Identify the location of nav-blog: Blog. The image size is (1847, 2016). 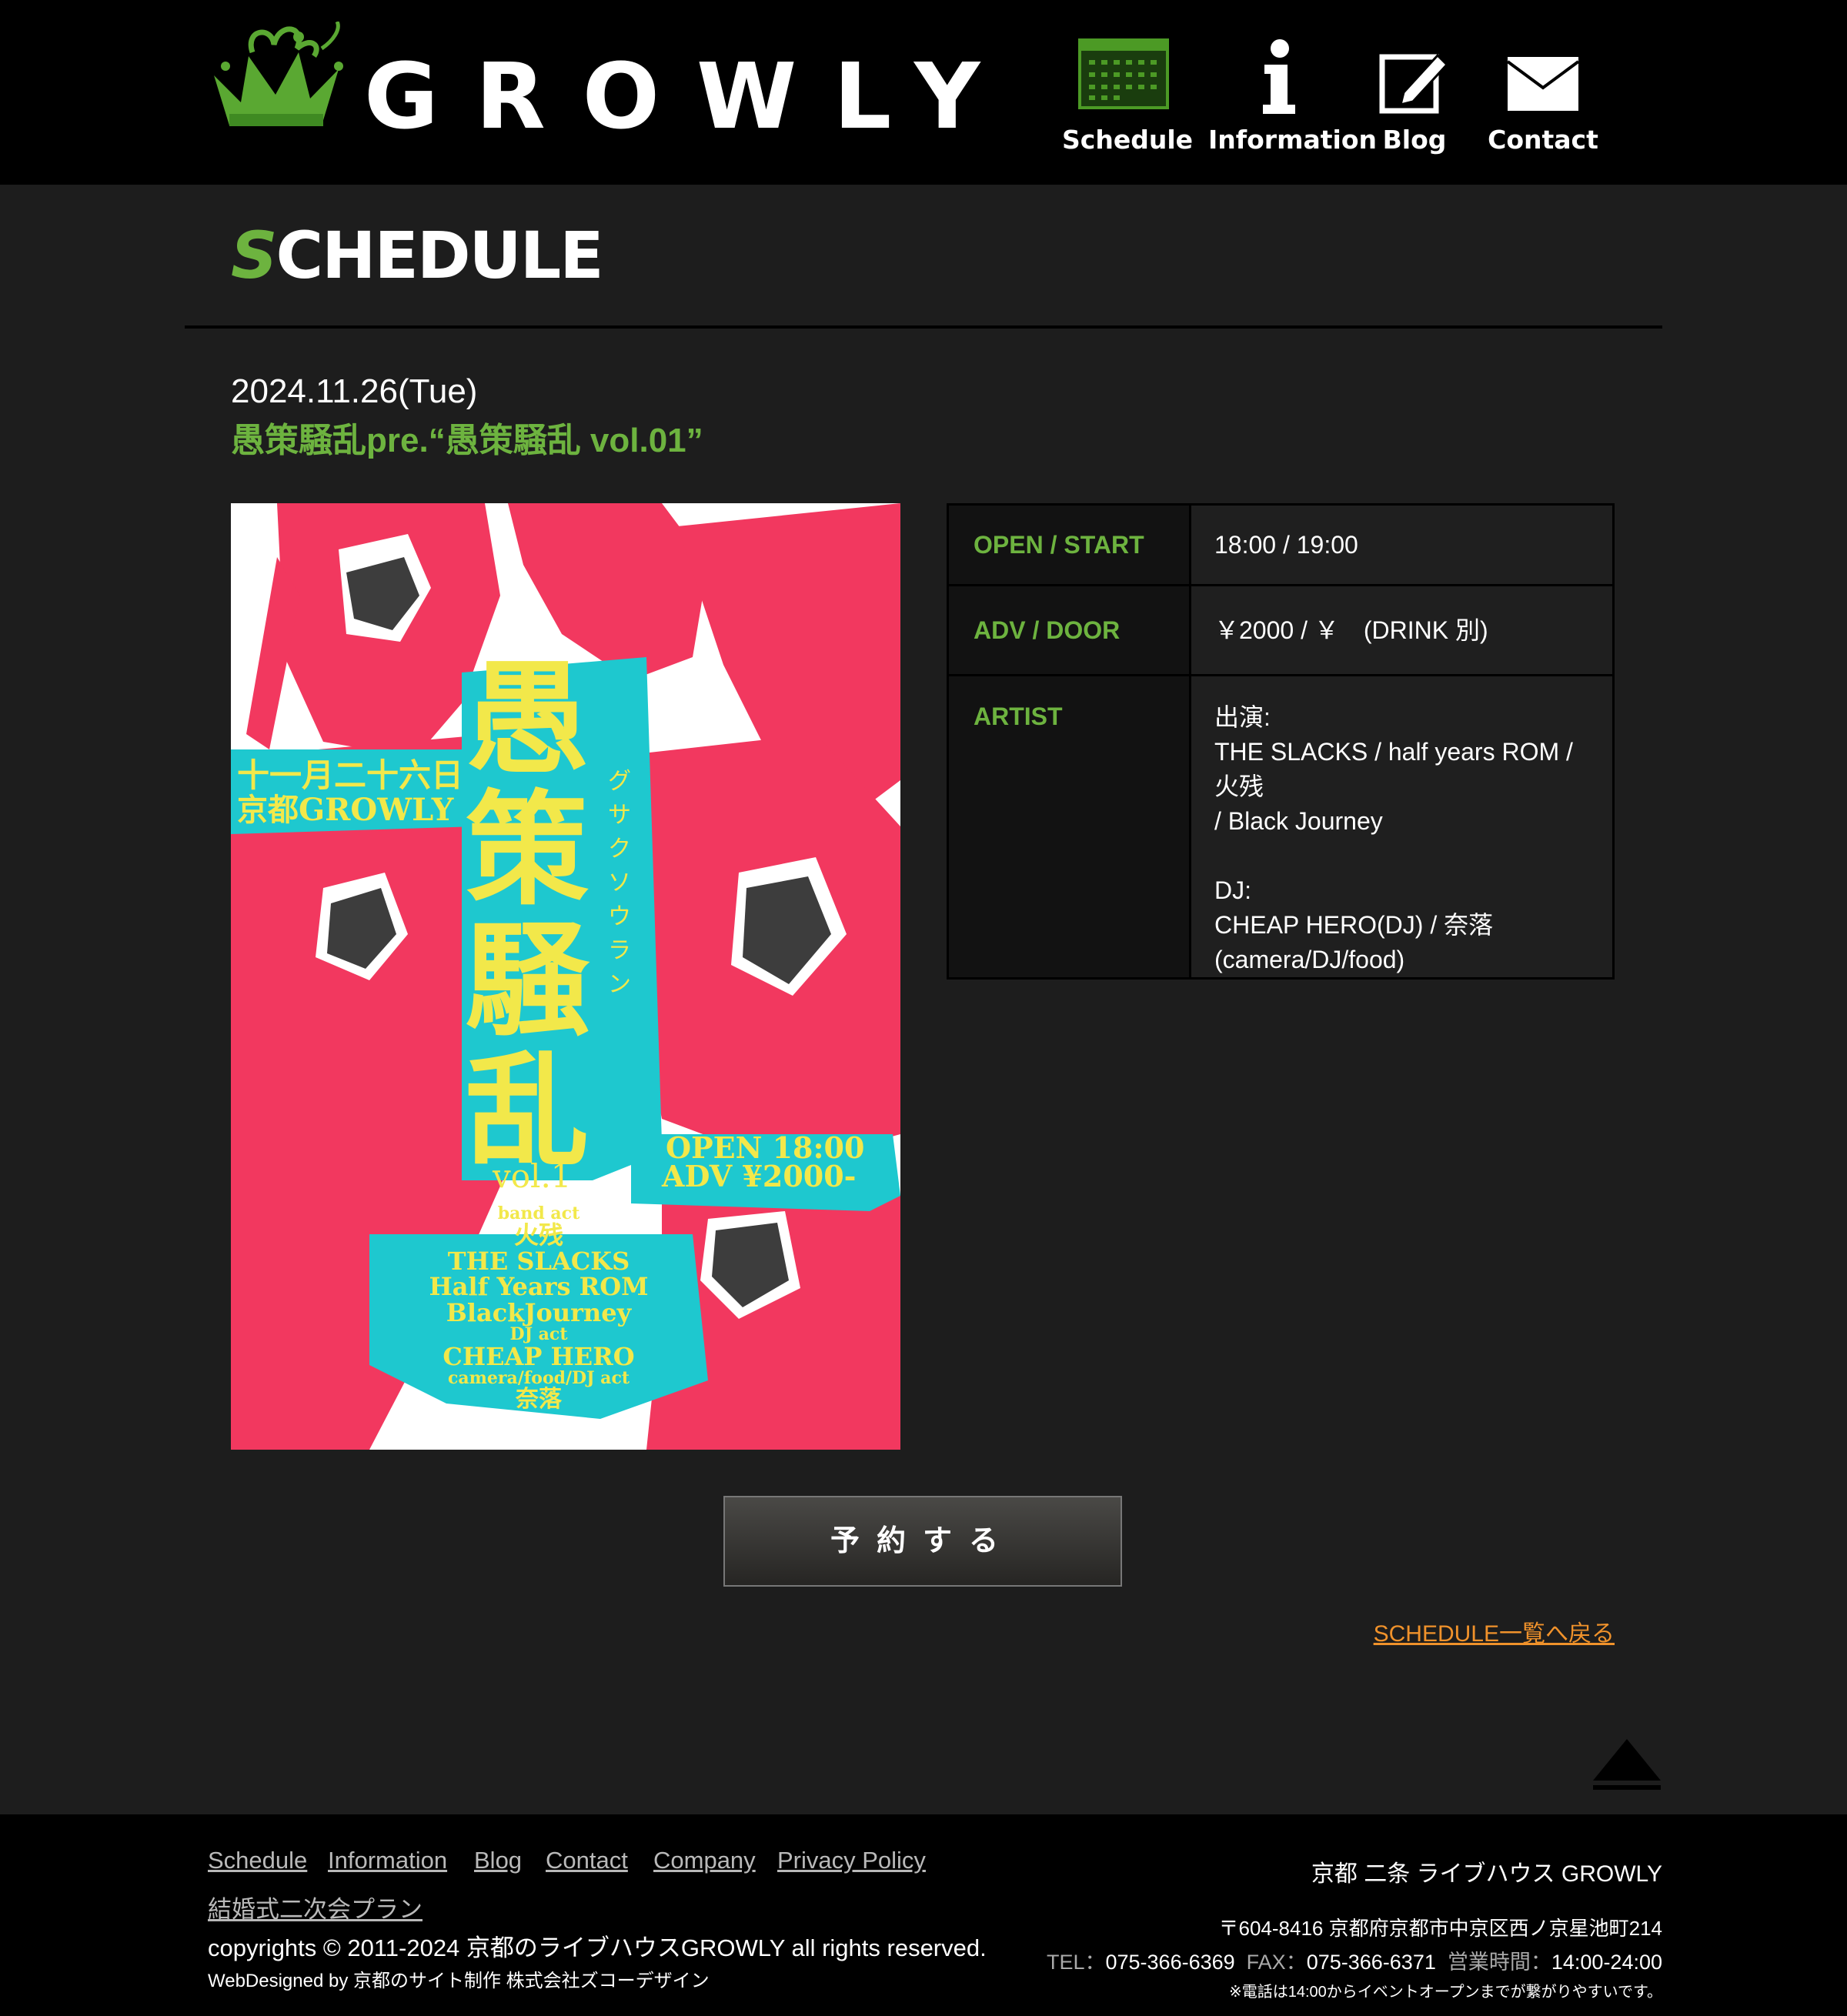
(1414, 100).